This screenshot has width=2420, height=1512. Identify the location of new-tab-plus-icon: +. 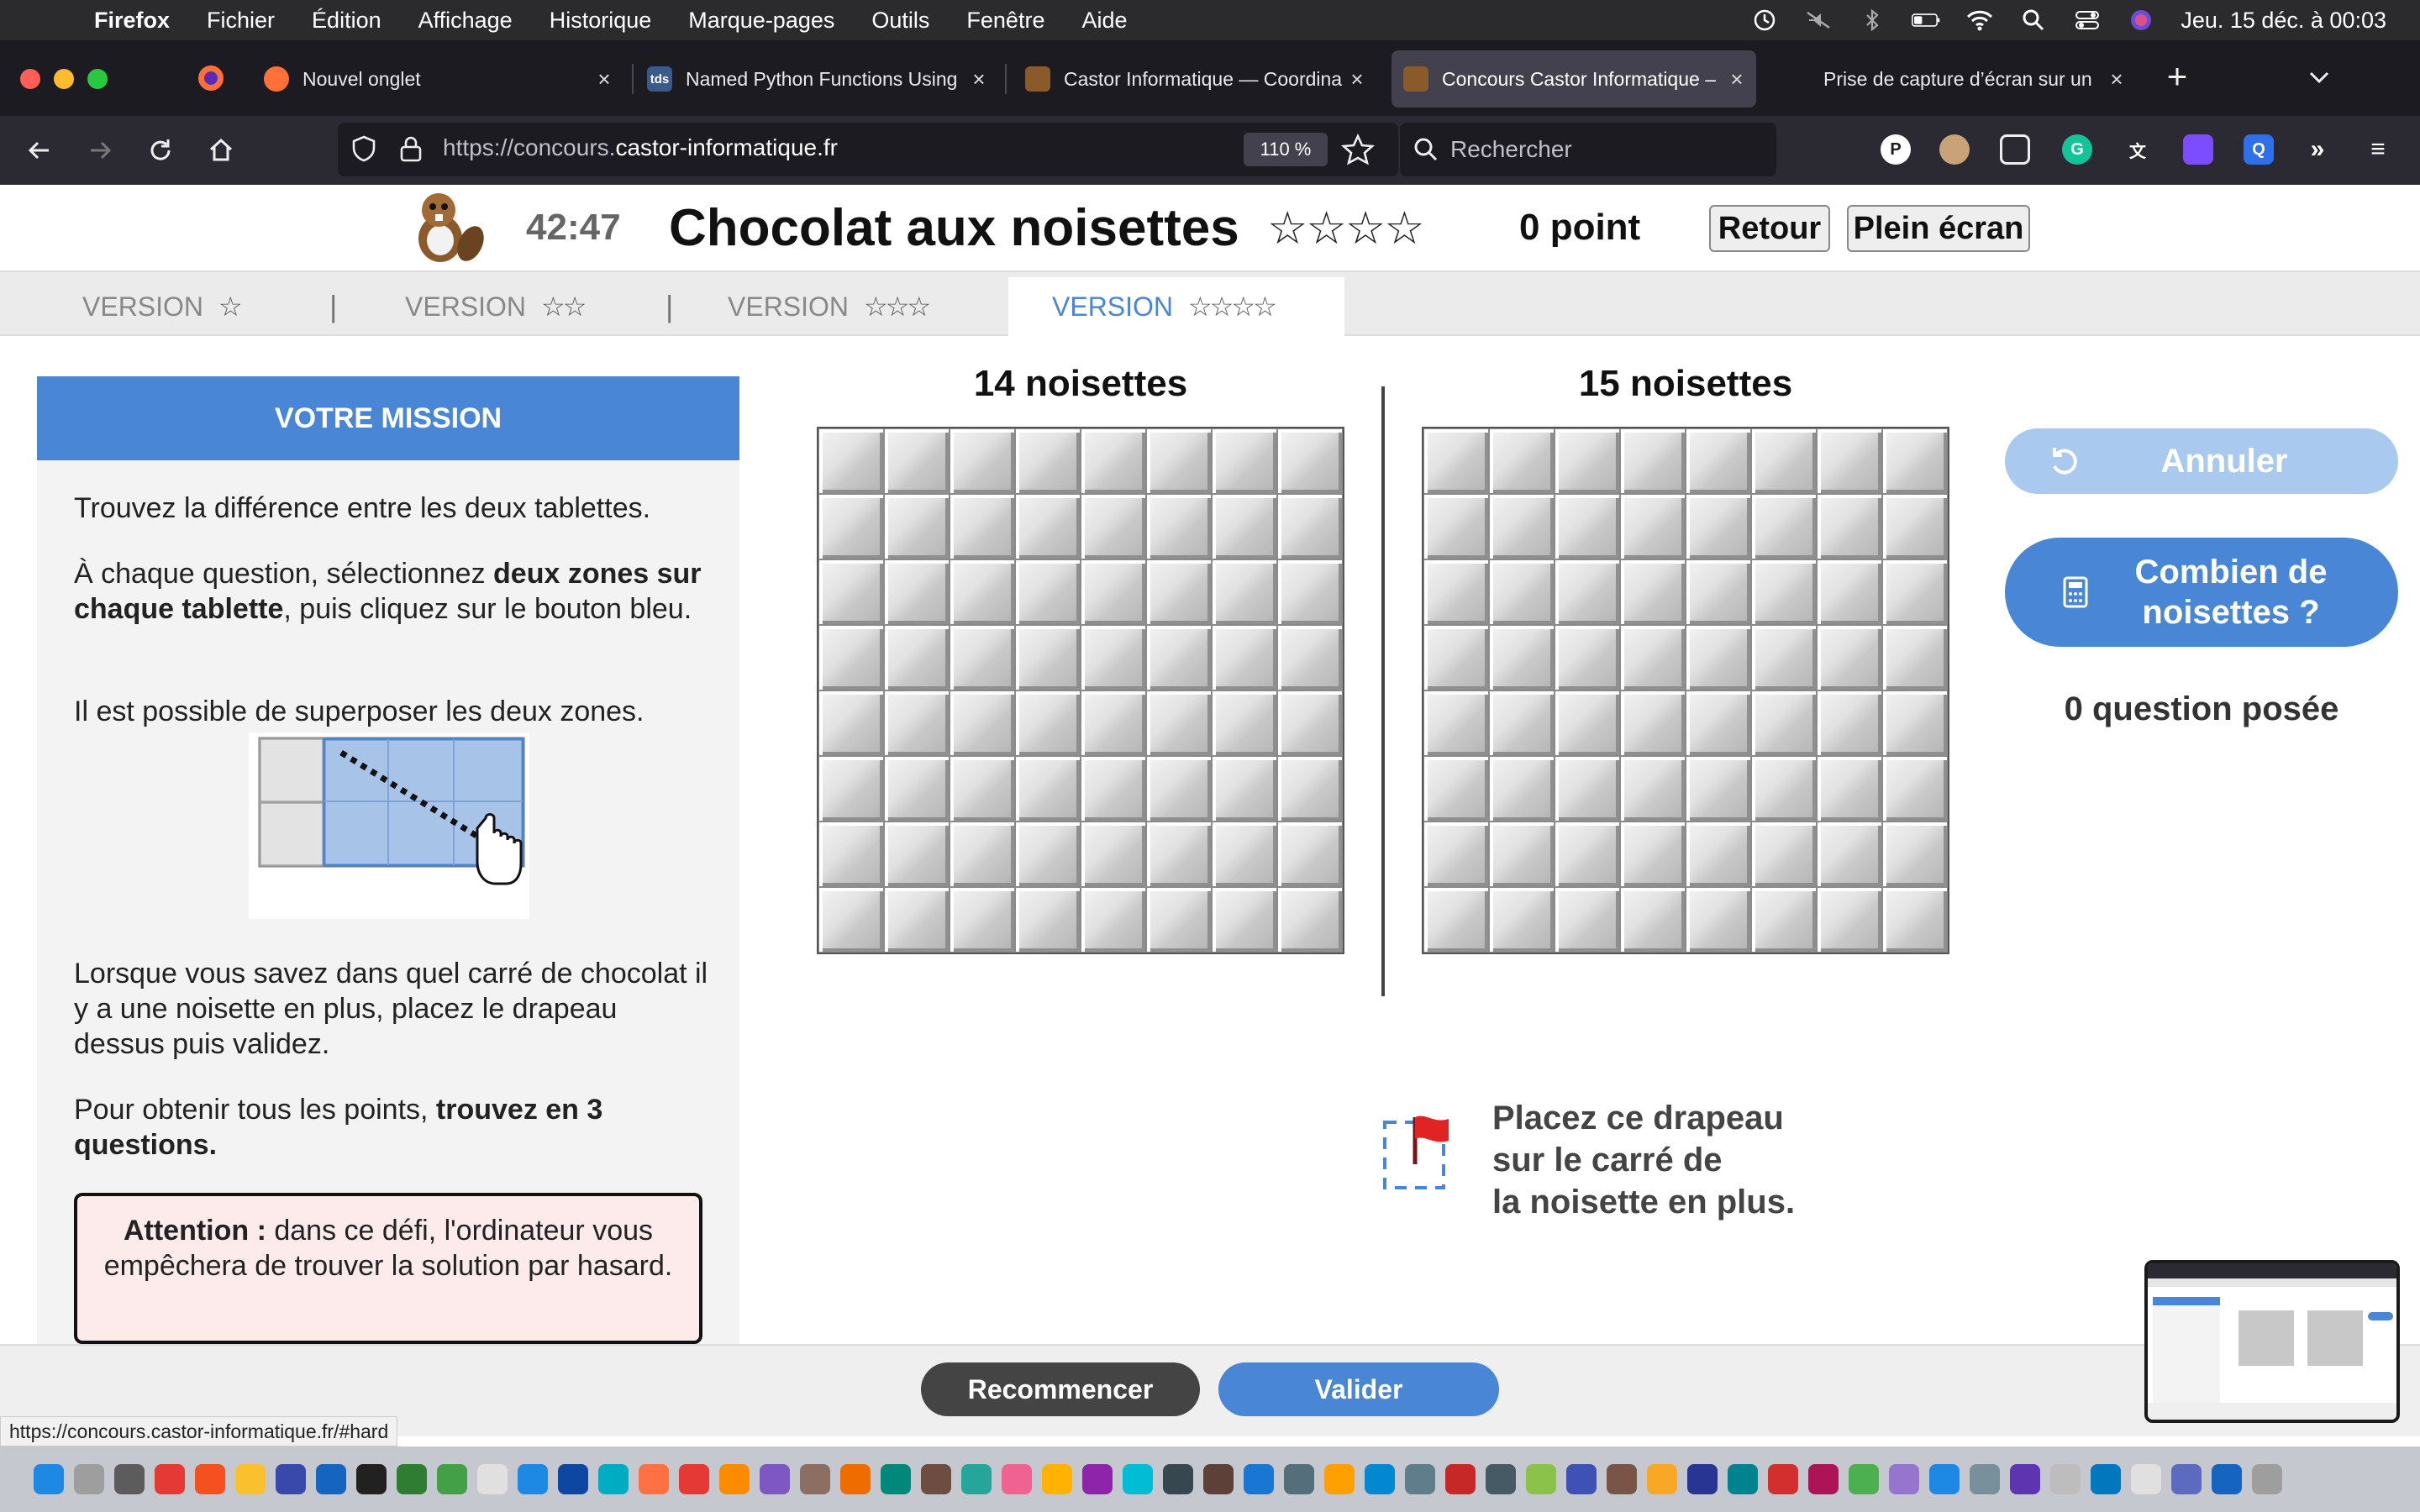
(2177, 76).